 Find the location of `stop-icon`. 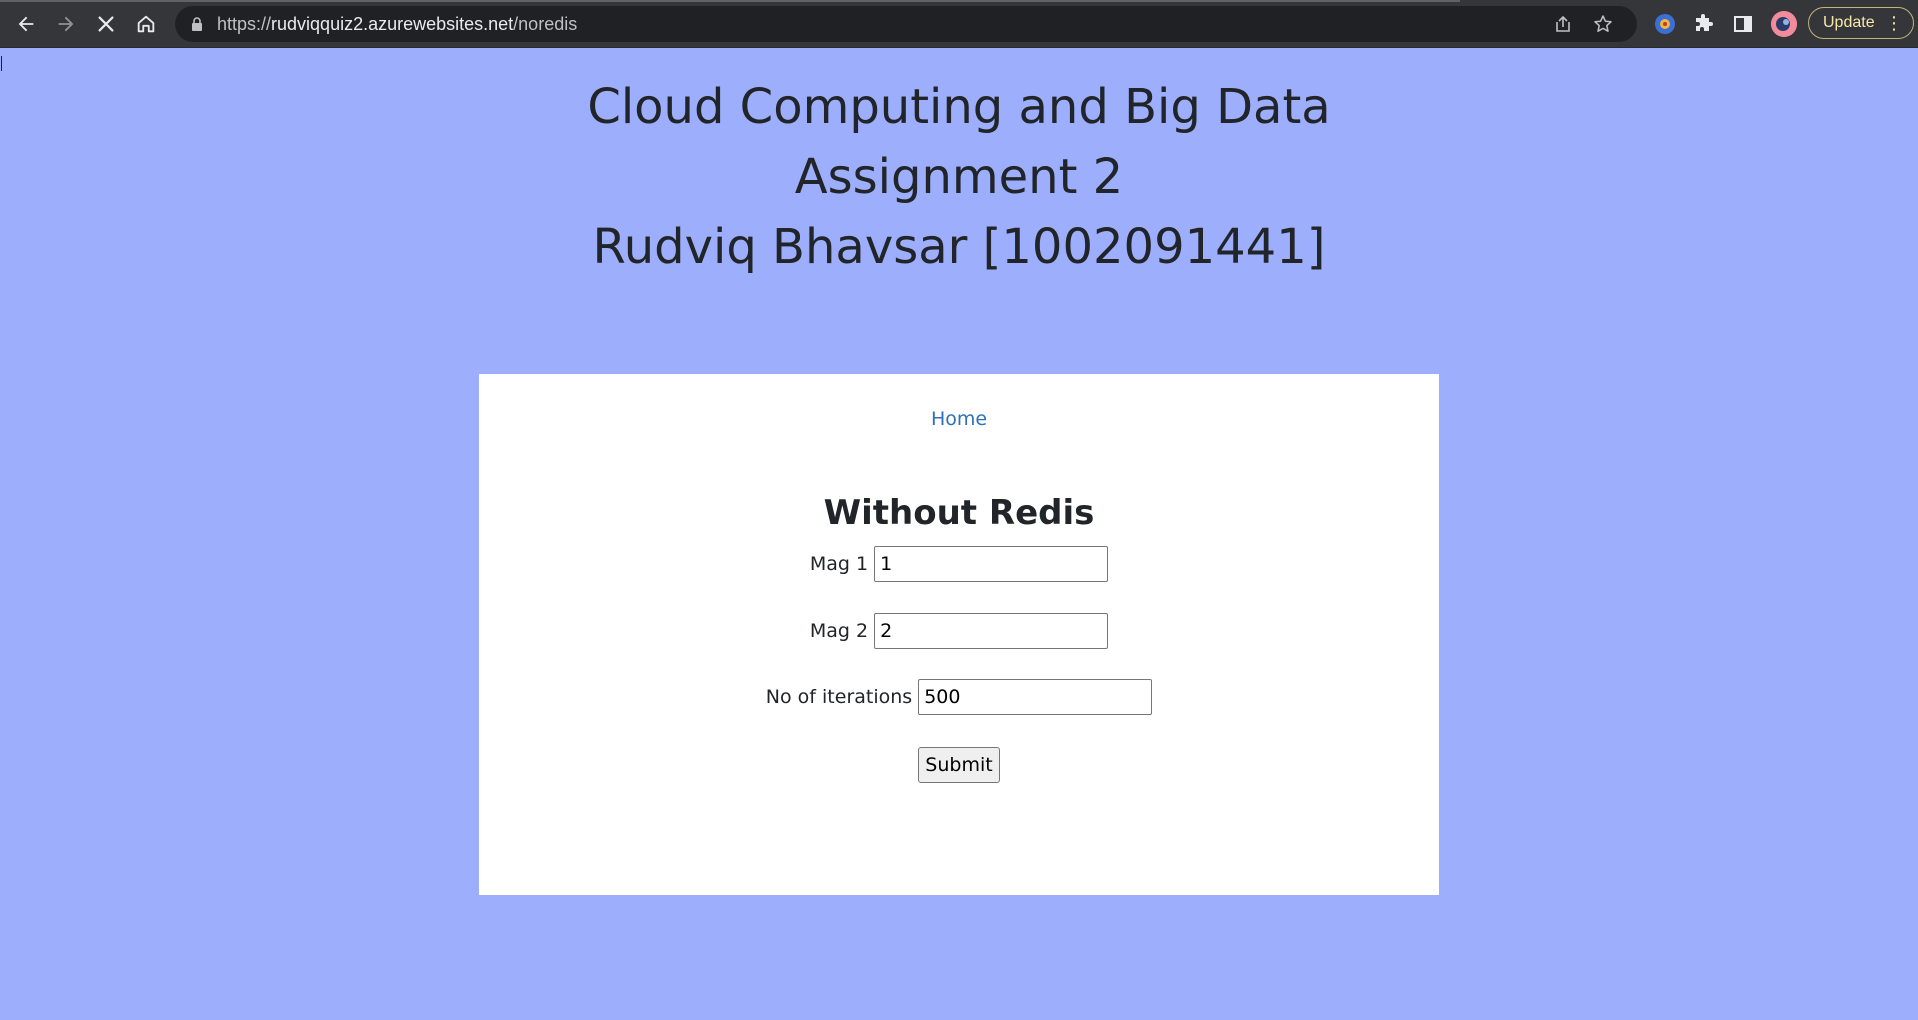

stop-icon is located at coordinates (106, 24).